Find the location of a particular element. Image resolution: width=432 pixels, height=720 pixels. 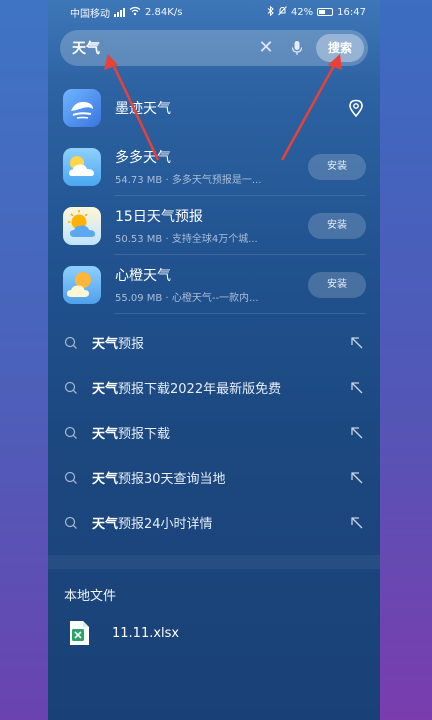

file-item: 11.11.xlsx is located at coordinates (214, 625).